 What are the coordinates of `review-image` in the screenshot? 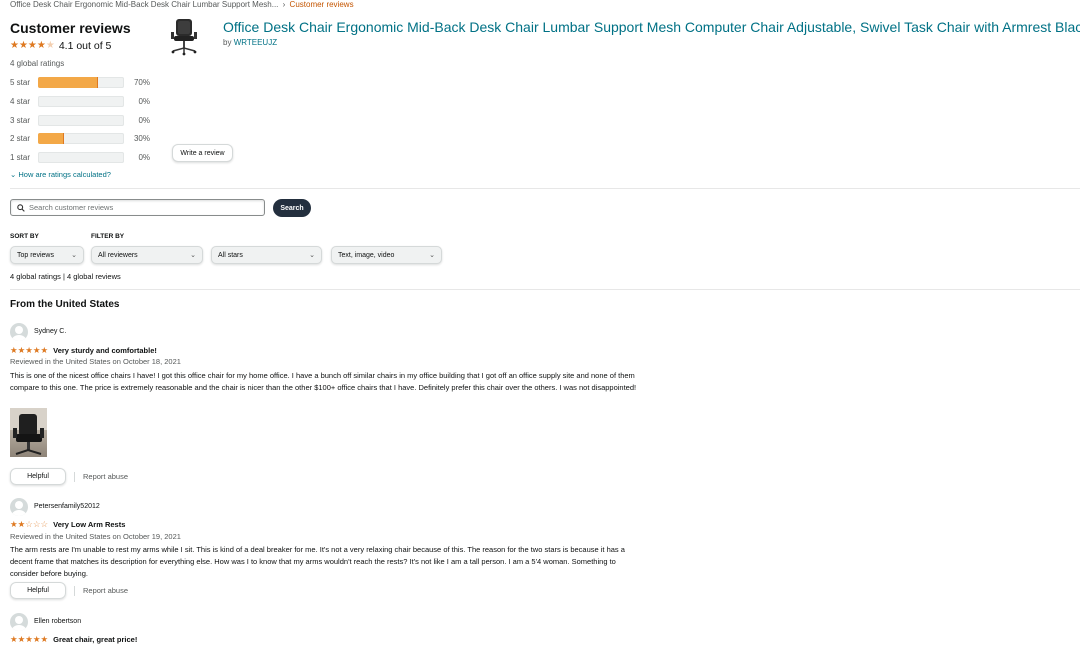 It's located at (28, 432).